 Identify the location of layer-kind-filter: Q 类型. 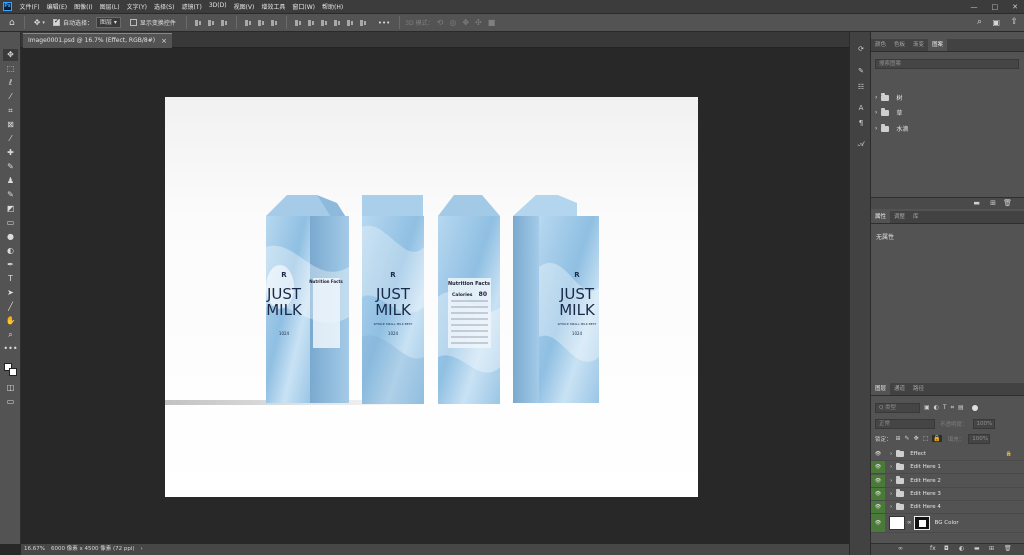
(897, 407).